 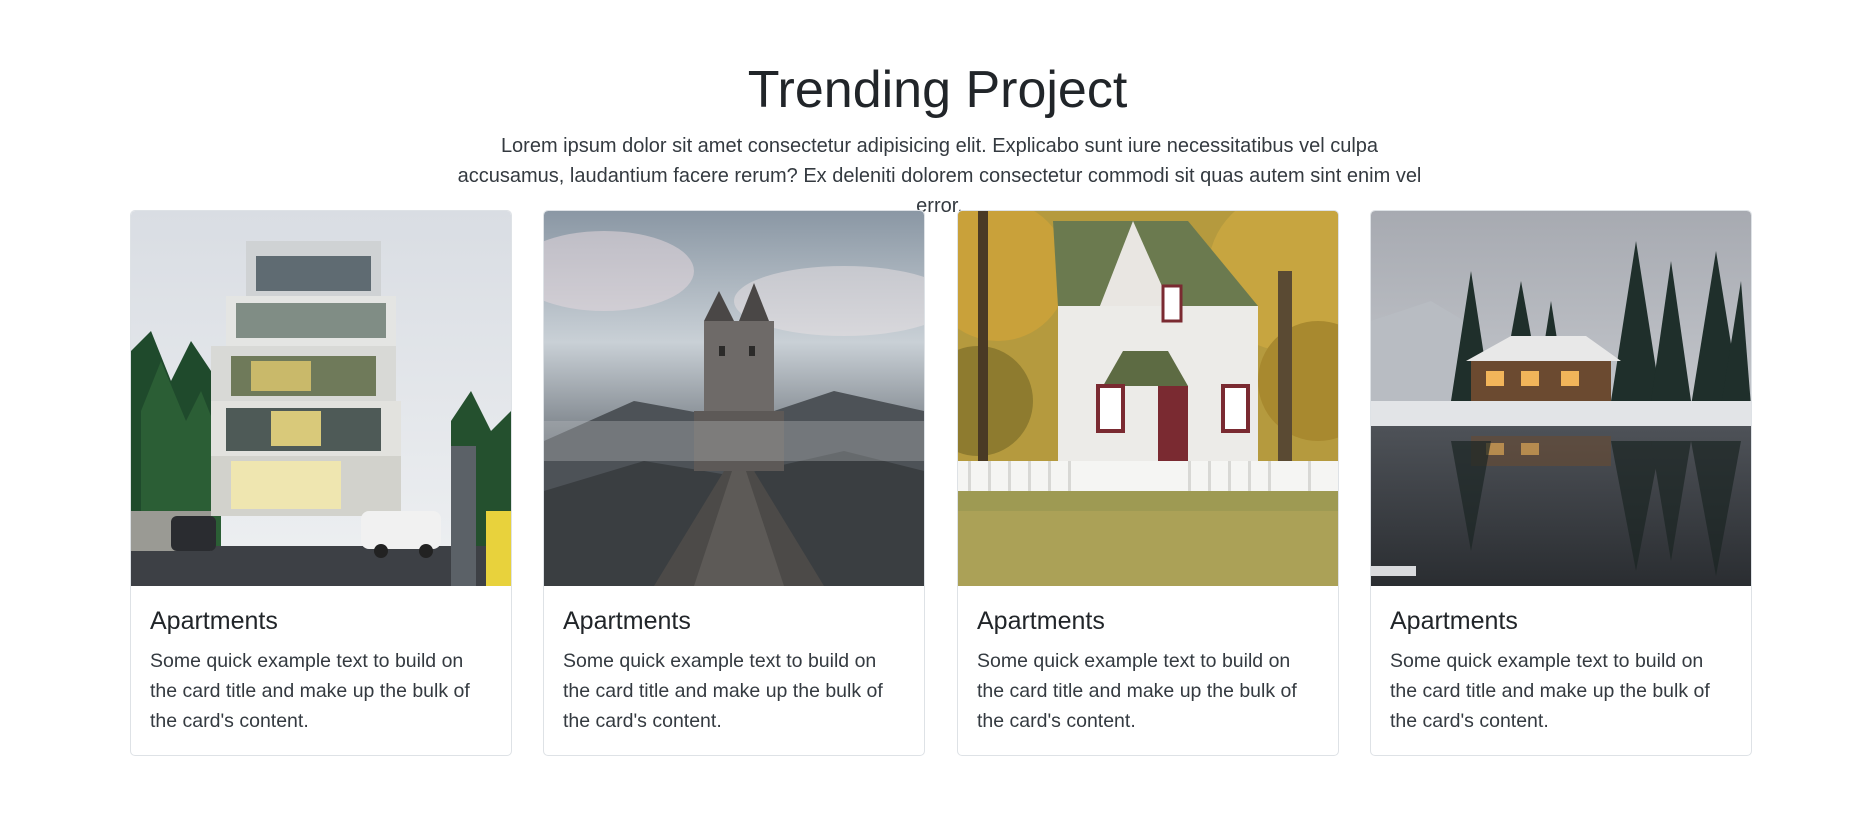 What do you see at coordinates (321, 398) in the screenshot?
I see `card-image-modern-apartment` at bounding box center [321, 398].